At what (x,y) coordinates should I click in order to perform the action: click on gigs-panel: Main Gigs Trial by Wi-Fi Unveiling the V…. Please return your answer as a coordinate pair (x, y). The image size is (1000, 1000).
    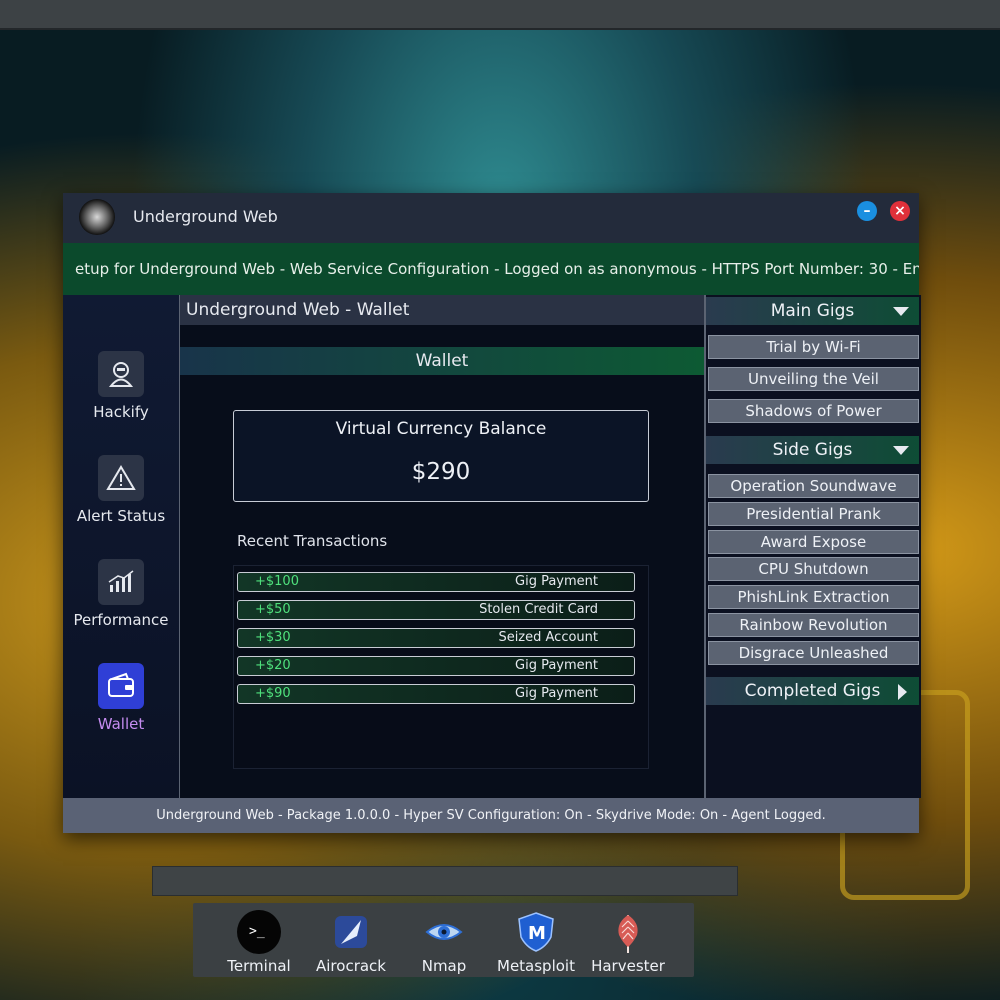
    Looking at the image, I should click on (812, 546).